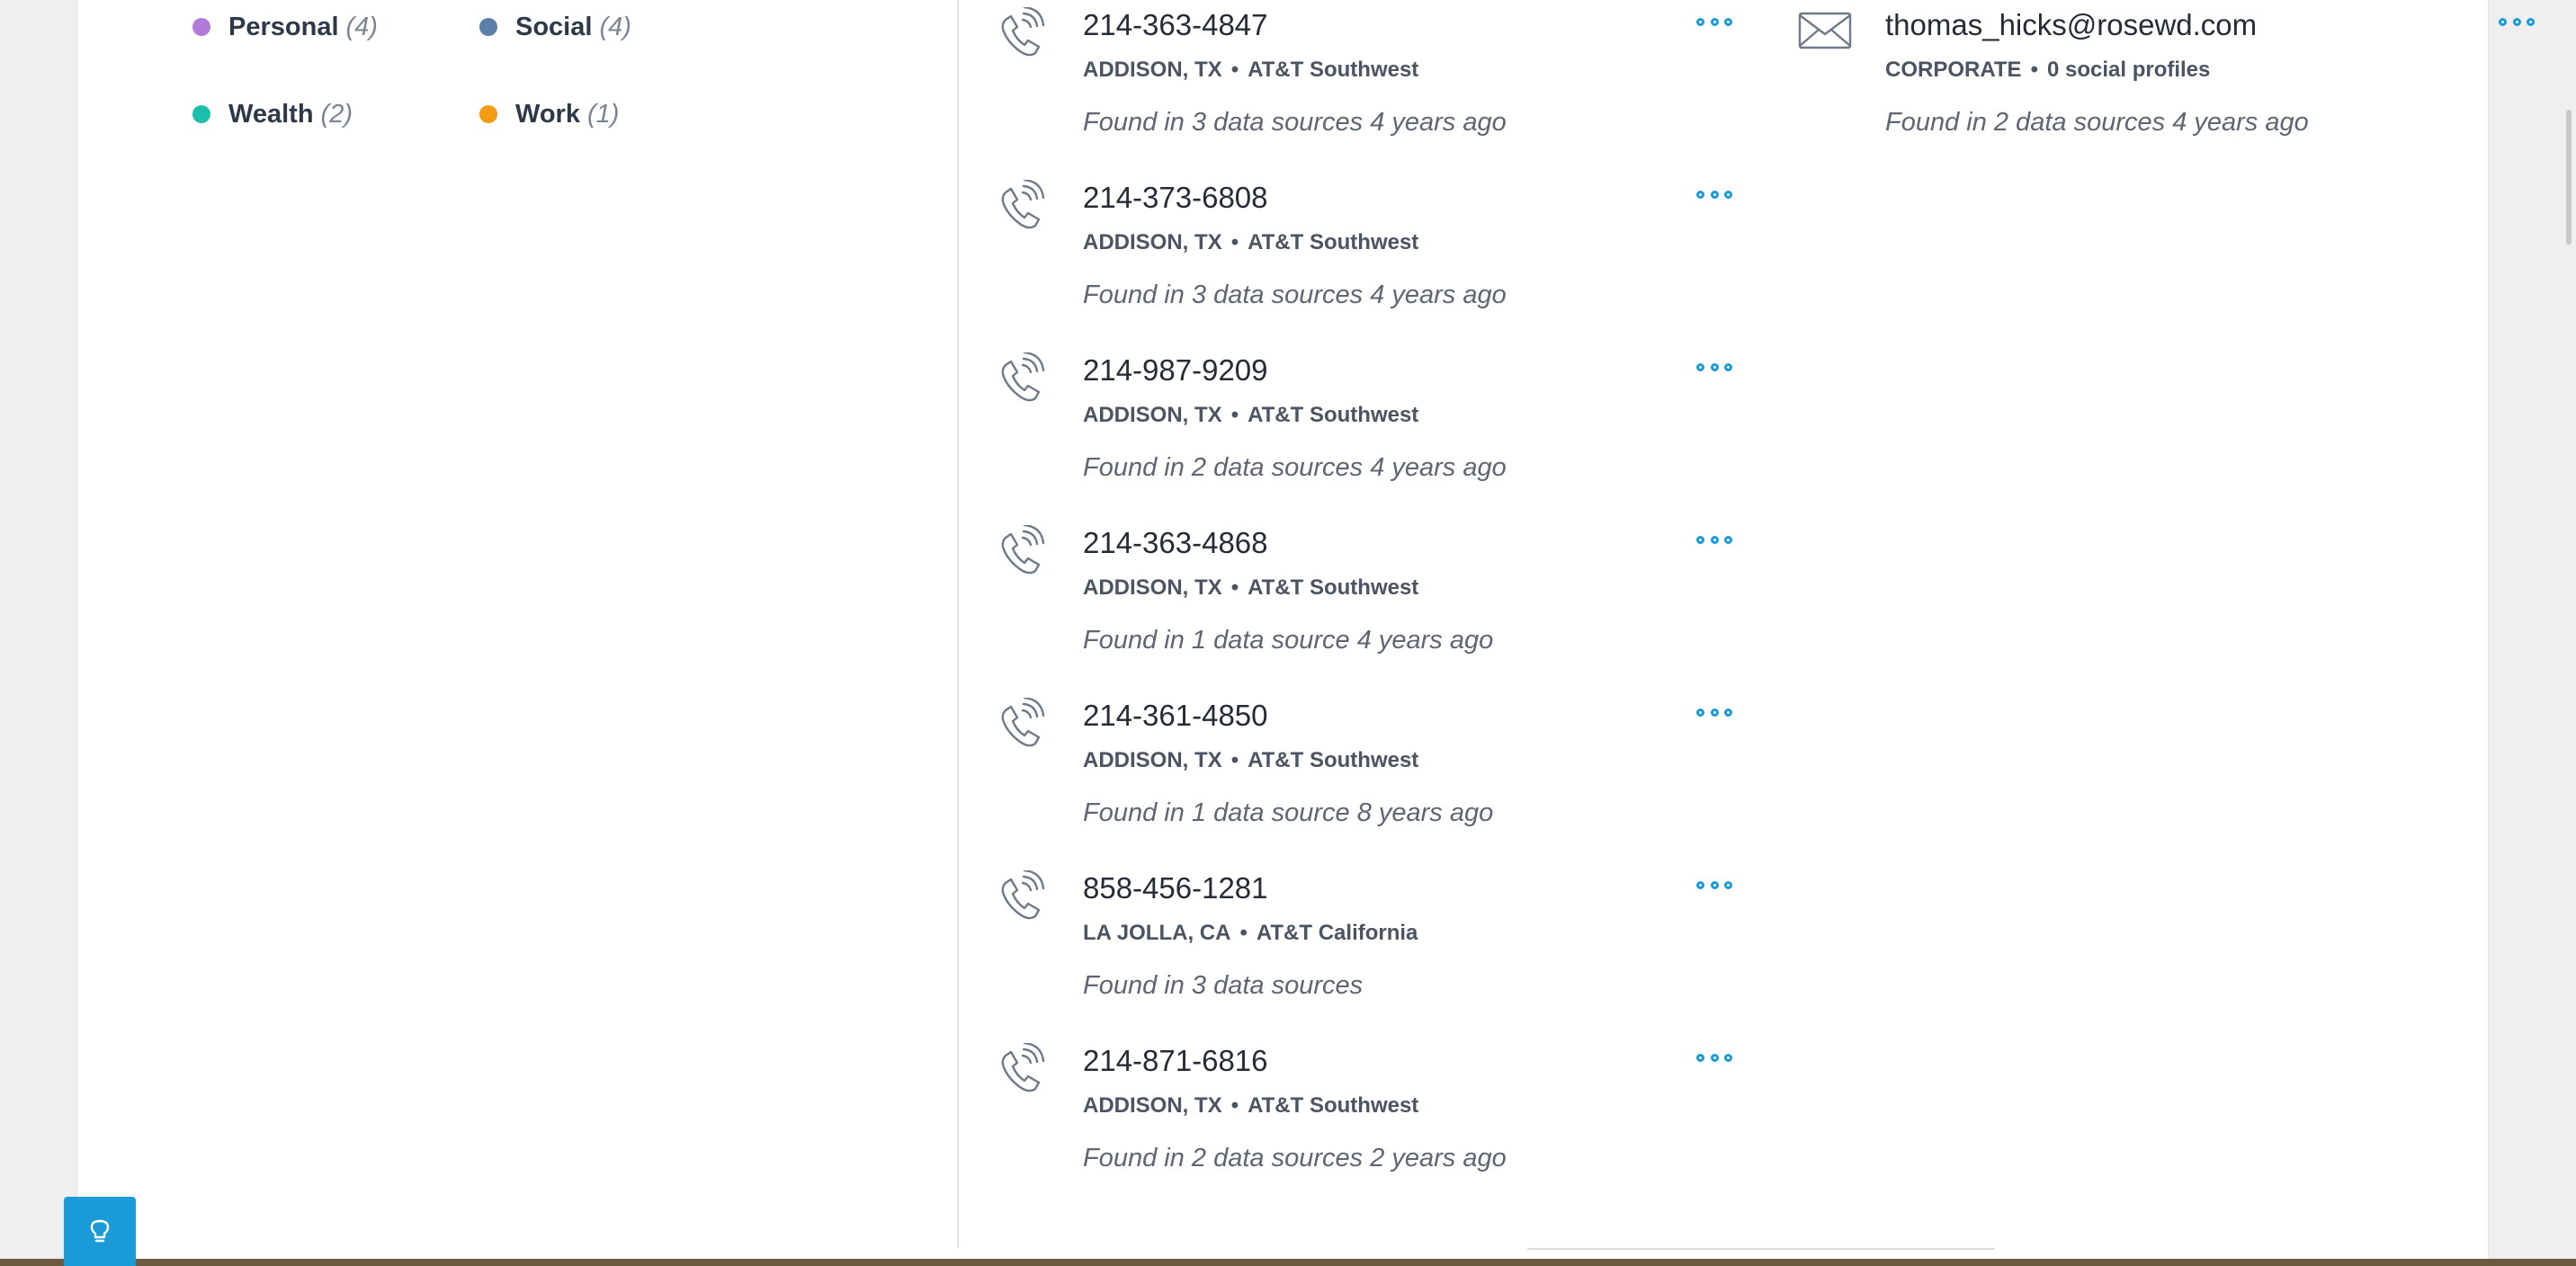 This screenshot has width=2576, height=1266. Describe the element at coordinates (1295, 467) in the screenshot. I see `phone-found: Found in 2 data sources 4 years ago` at that location.